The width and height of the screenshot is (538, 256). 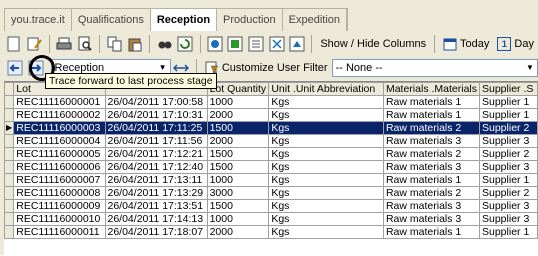 What do you see at coordinates (9, 128) in the screenshot?
I see `row-indicator: ▶` at bounding box center [9, 128].